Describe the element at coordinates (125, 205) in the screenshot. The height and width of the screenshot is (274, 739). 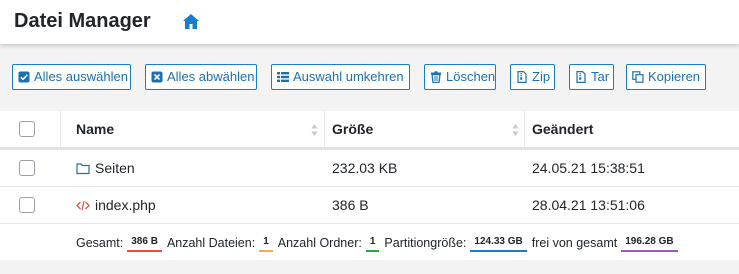
I see `file-name: index.php` at that location.